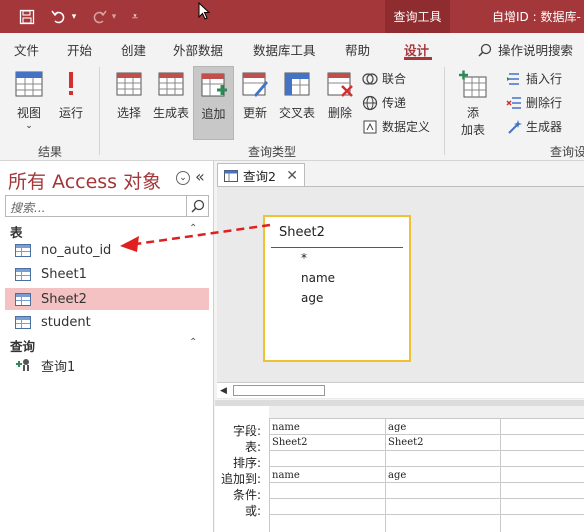 The width and height of the screenshot is (584, 532). What do you see at coordinates (337, 288) in the screenshot?
I see `field-list-table-box: Sheet2 * name age` at bounding box center [337, 288].